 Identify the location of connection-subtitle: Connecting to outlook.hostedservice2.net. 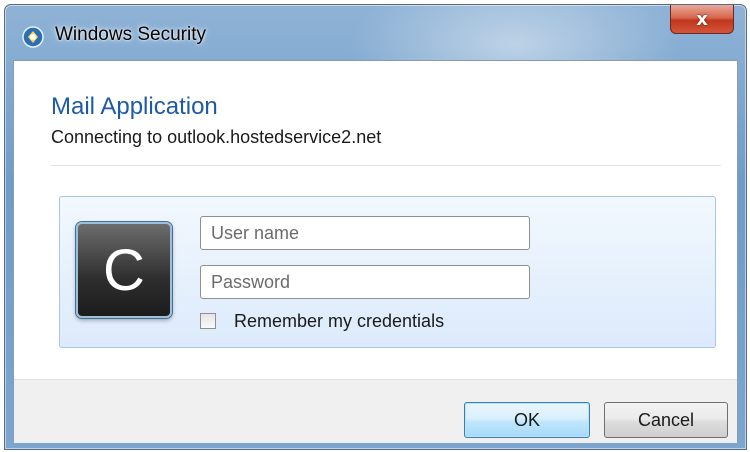
(216, 137).